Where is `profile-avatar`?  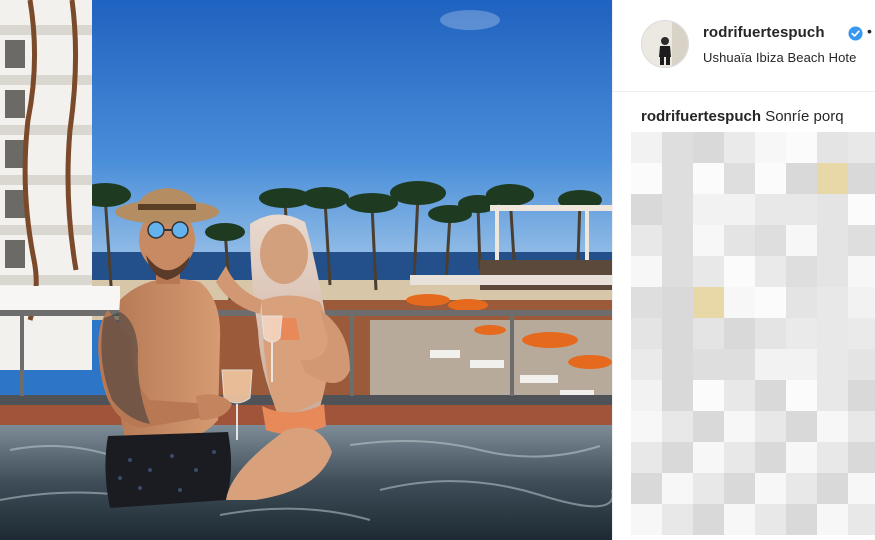
profile-avatar is located at coordinates (665, 44).